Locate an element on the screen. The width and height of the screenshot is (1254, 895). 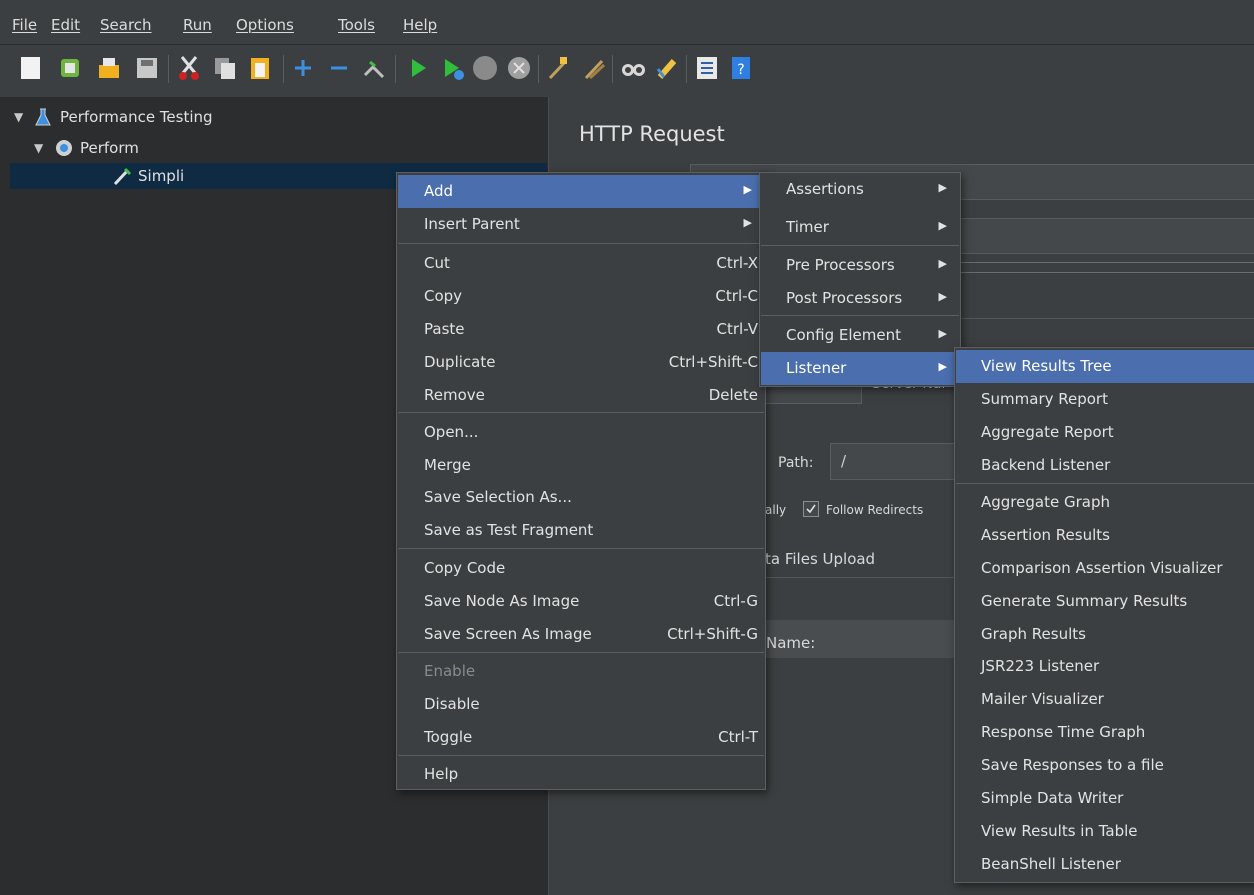
listener-item-comparison-assertion-visualizer: Comparison Assertion Visualizer is located at coordinates (1105, 568).